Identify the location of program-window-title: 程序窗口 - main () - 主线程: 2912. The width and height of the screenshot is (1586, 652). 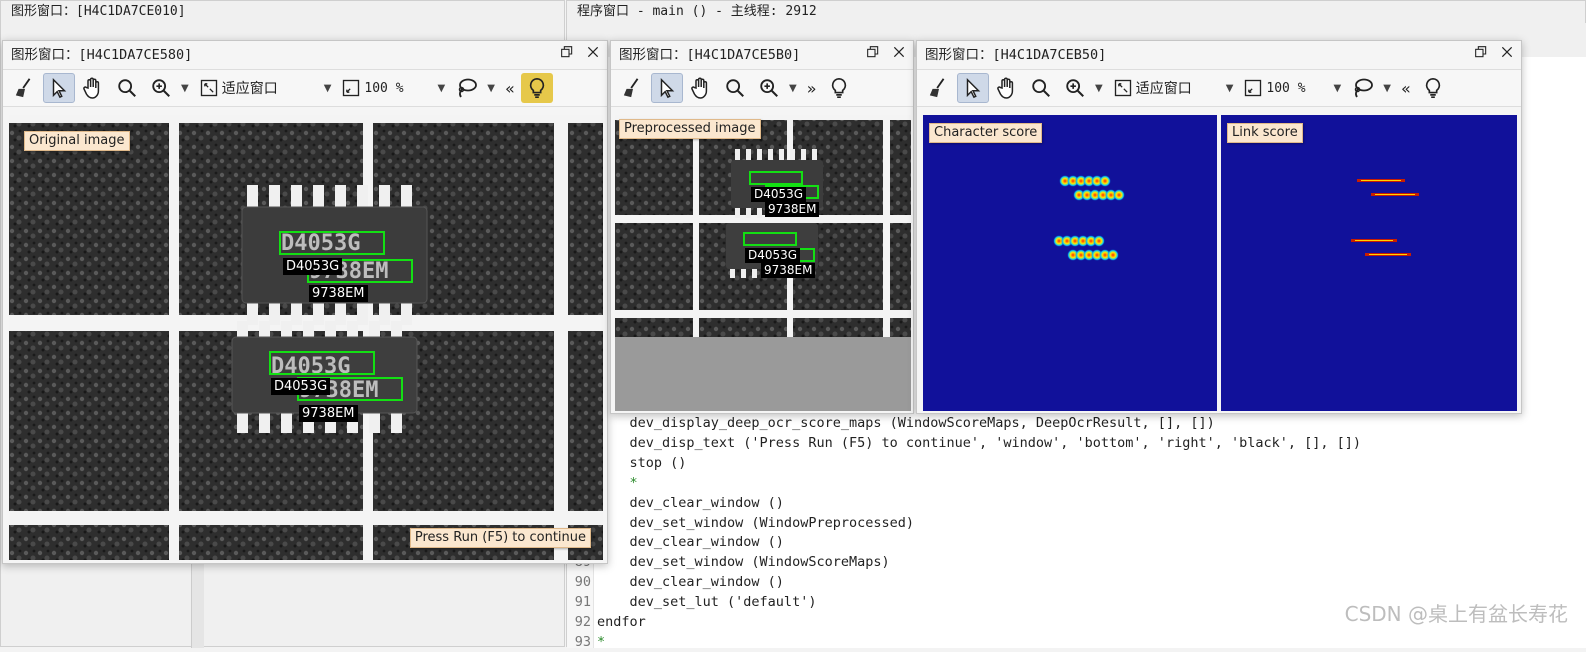
(1076, 12).